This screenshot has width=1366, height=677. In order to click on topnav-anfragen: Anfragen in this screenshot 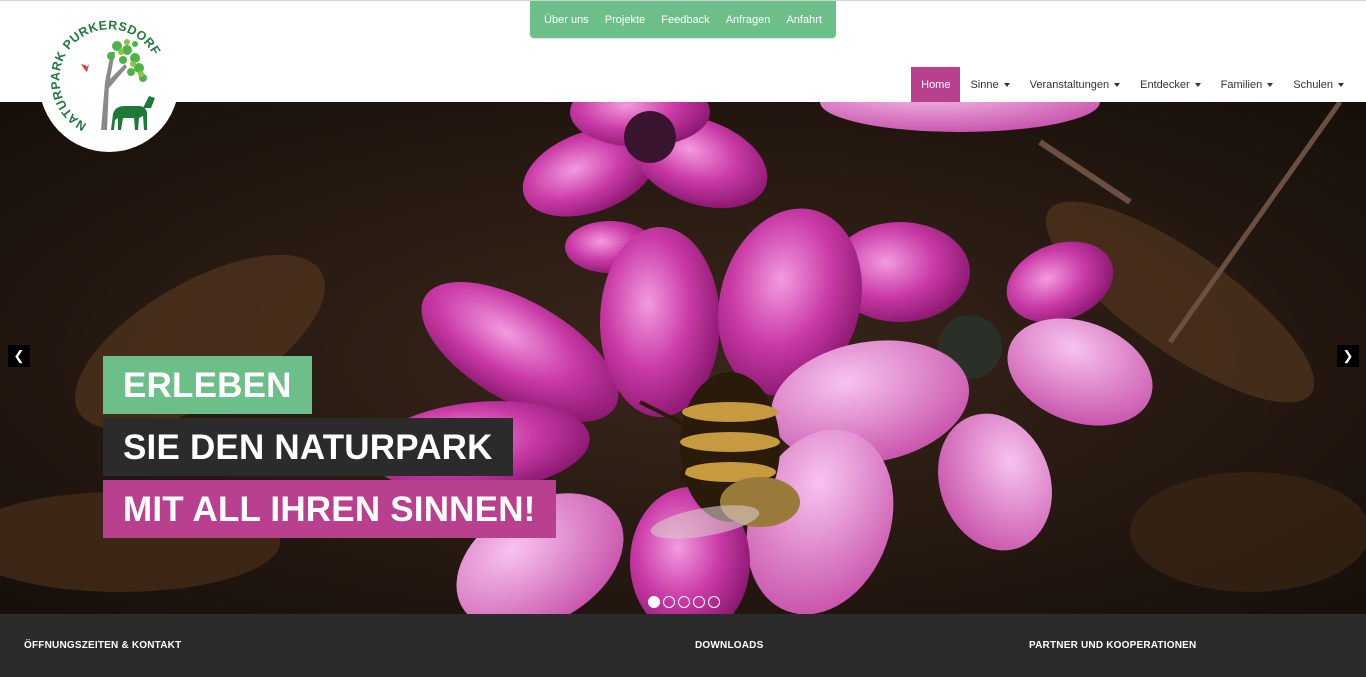, I will do `click(748, 20)`.